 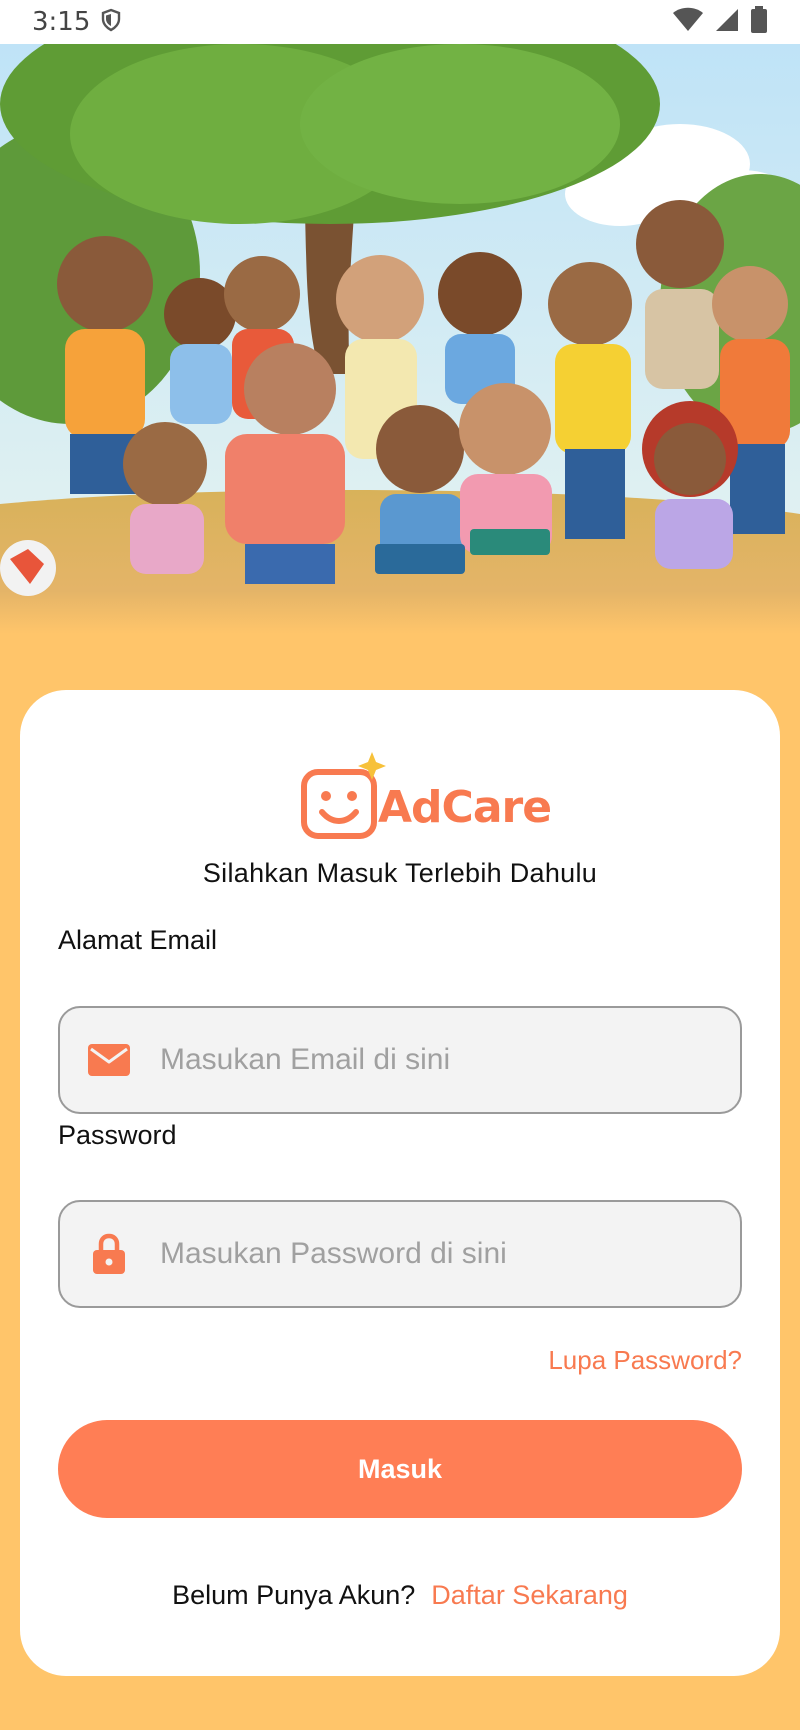 I want to click on register-link: Daftar Sekarang, so click(x=529, y=1595).